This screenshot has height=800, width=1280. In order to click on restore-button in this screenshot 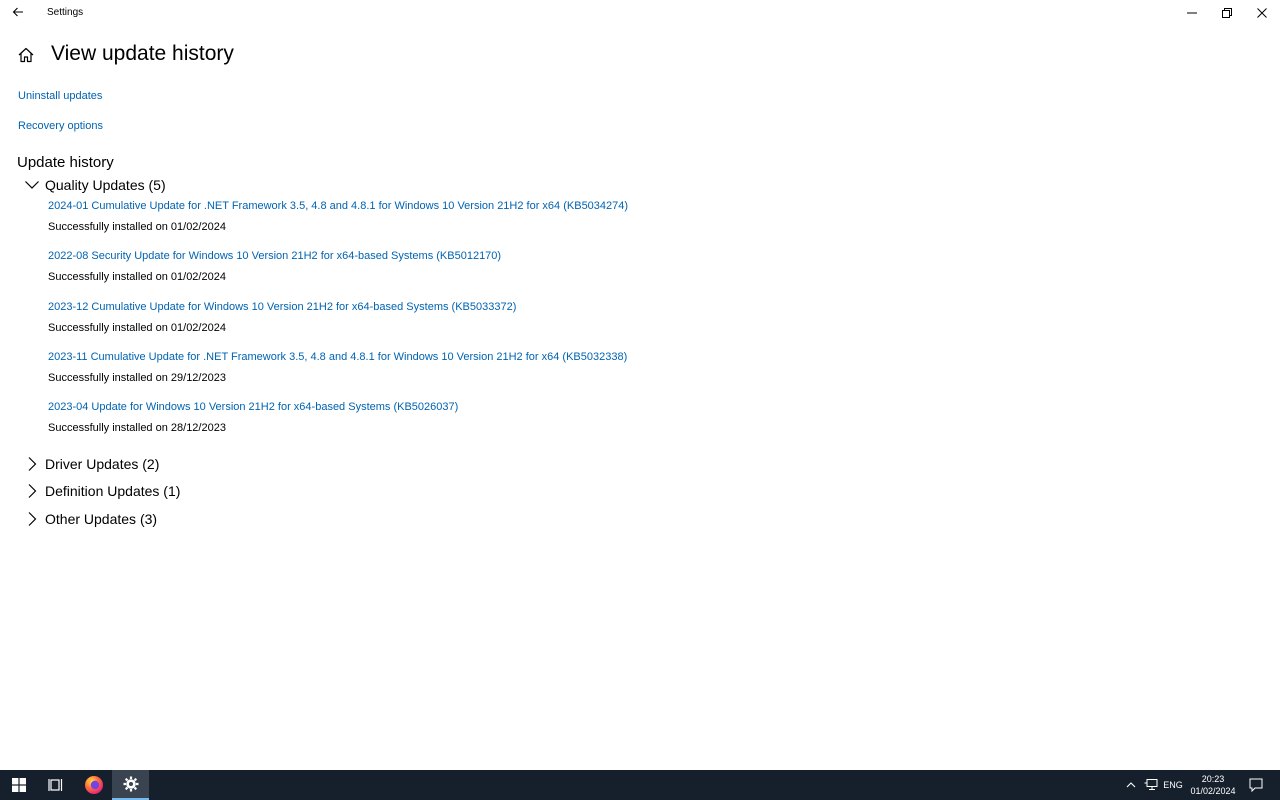, I will do `click(1227, 13)`.